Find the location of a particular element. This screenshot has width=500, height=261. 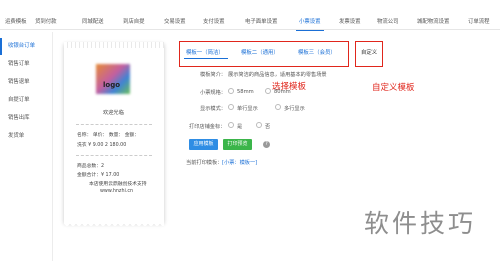

sidebar-item-sales-returns: 销售退单 is located at coordinates (26, 82).